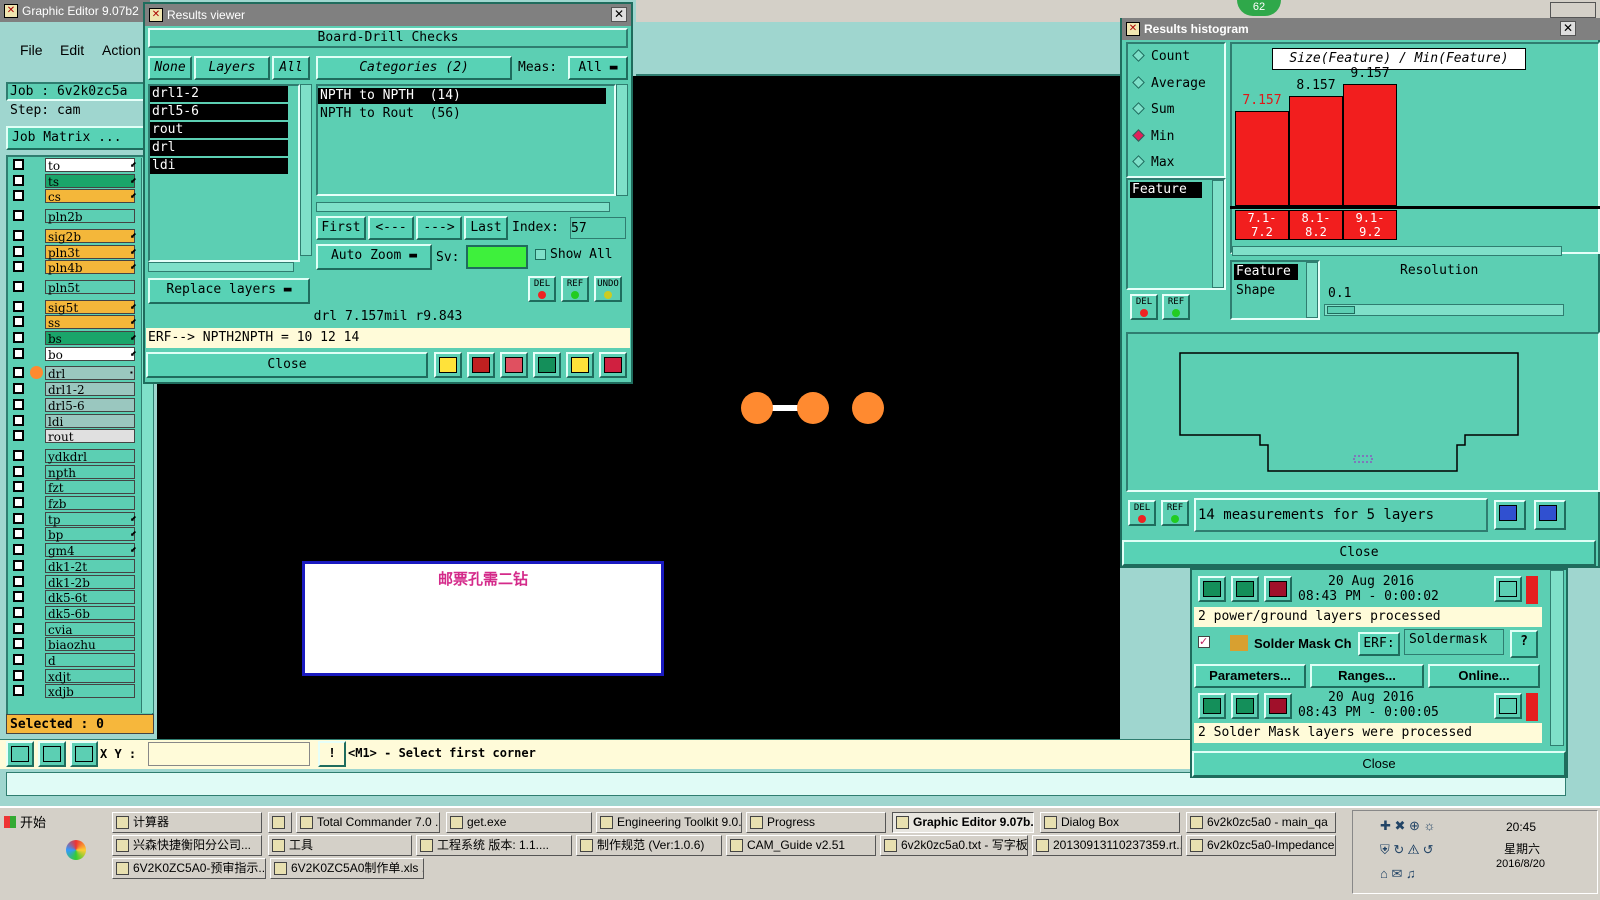 The image size is (1600, 900). Describe the element at coordinates (287, 365) in the screenshot. I see `rv-close-button: Close` at that location.